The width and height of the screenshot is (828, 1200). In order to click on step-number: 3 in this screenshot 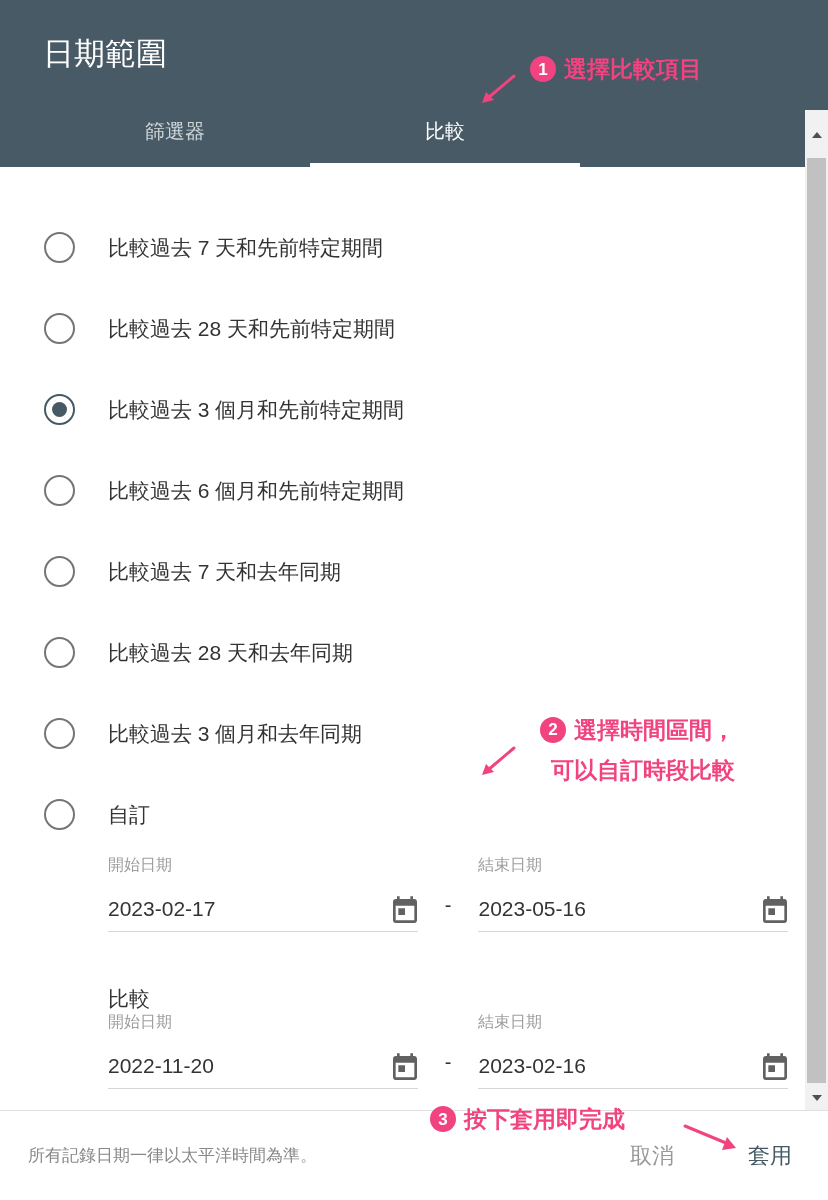, I will do `click(443, 1119)`.